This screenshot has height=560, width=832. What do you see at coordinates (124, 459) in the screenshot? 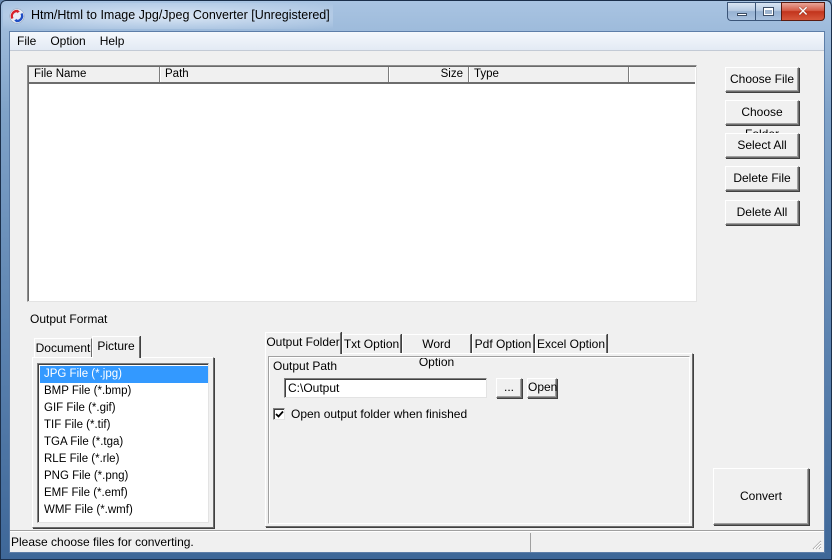
I see `format-item-rle: RLE File (*.rle)` at bounding box center [124, 459].